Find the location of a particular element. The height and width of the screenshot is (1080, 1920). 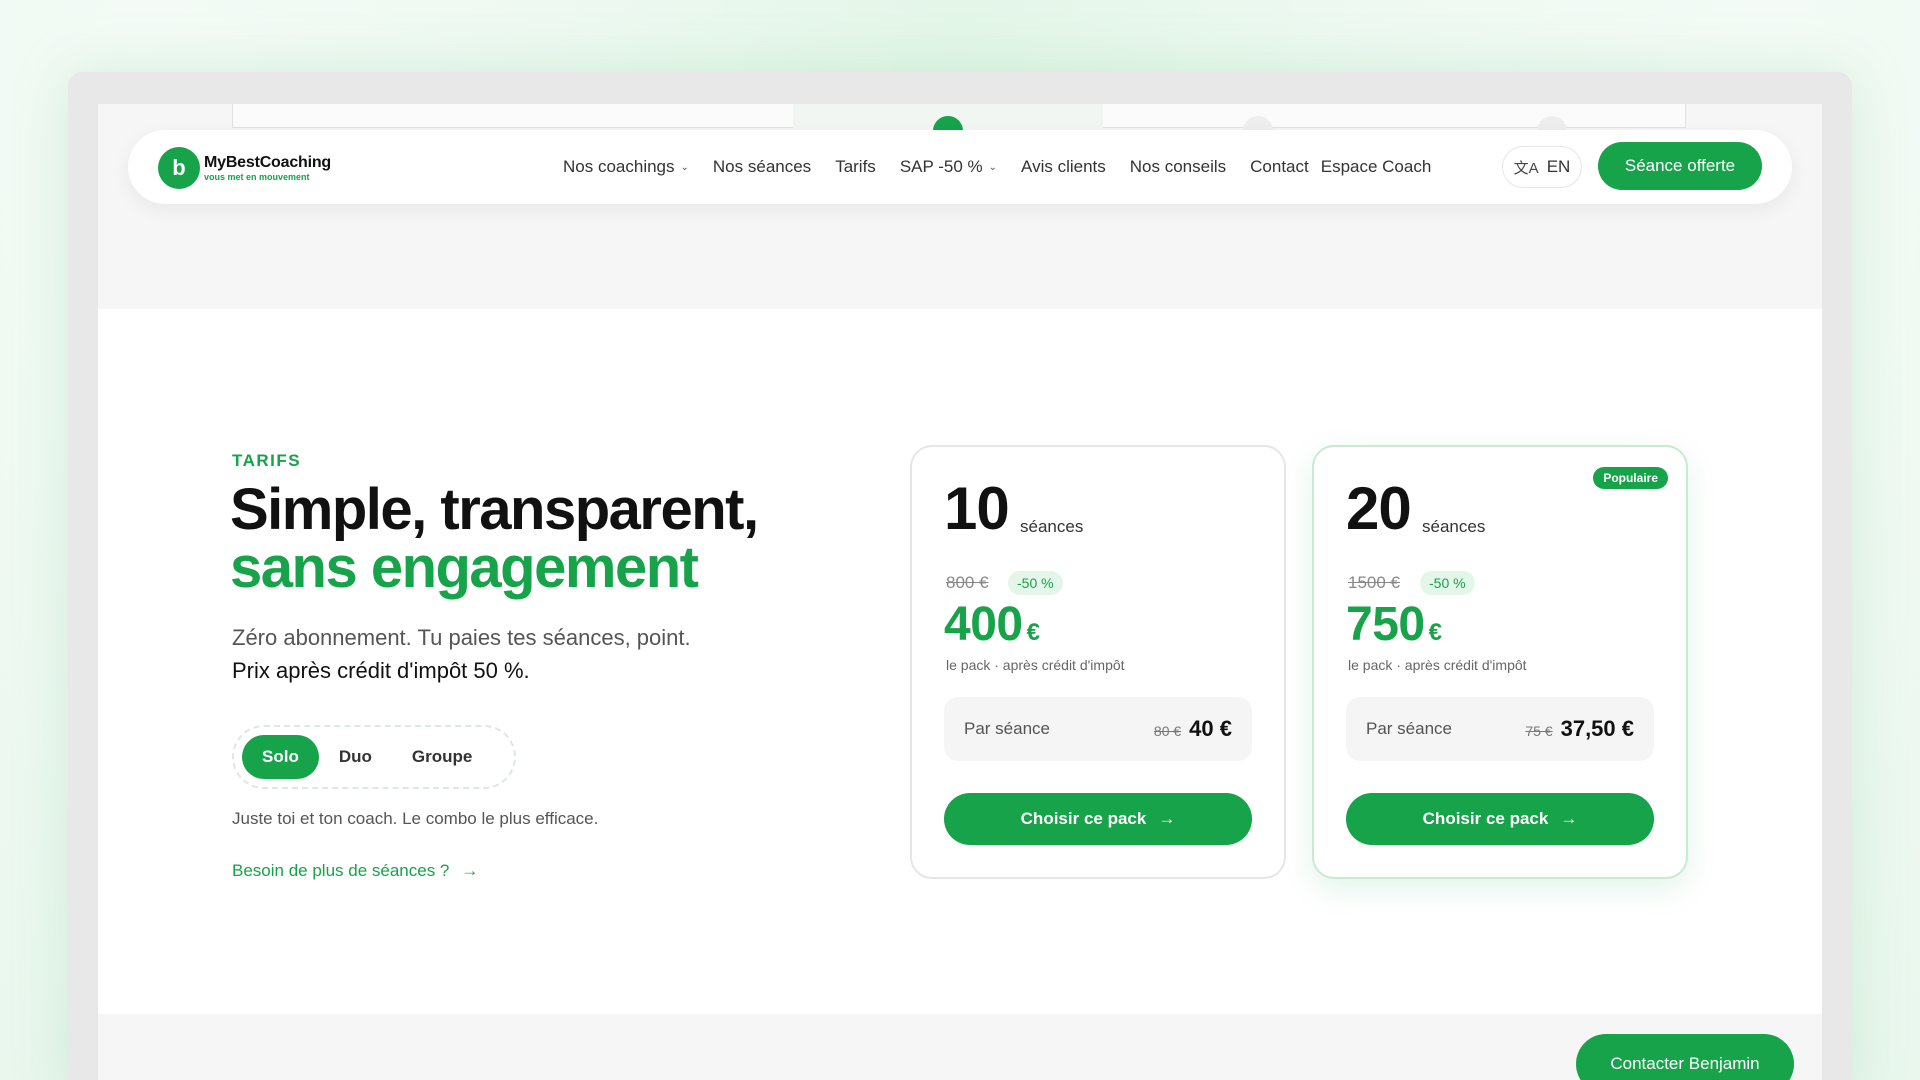

nav-item-nos-conseils: Nos conseils is located at coordinates (1178, 167).